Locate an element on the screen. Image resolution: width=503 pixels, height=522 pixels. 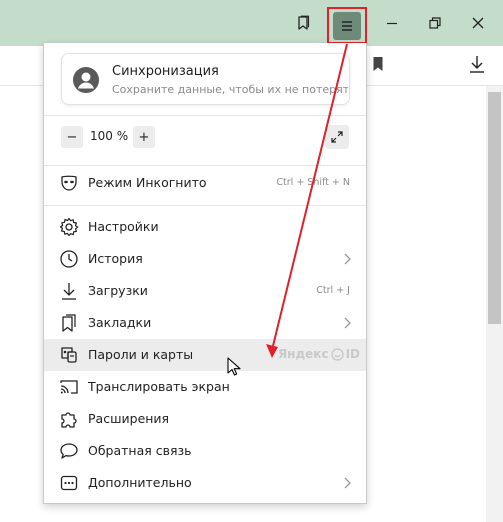
menu-item-label: Дополнительно is located at coordinates (140, 482).